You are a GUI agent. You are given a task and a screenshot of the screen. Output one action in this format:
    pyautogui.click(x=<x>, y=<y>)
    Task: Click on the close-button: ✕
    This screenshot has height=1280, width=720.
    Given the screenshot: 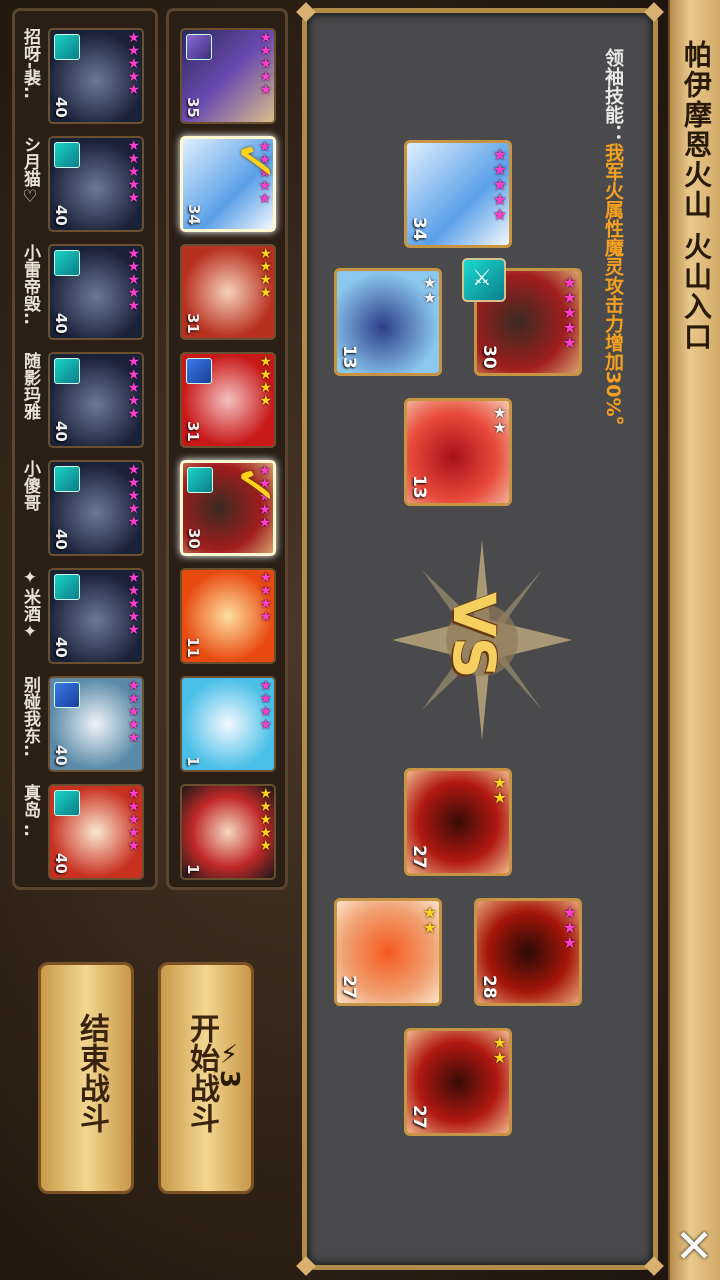 What is the action you would take?
    pyautogui.click(x=694, y=1246)
    